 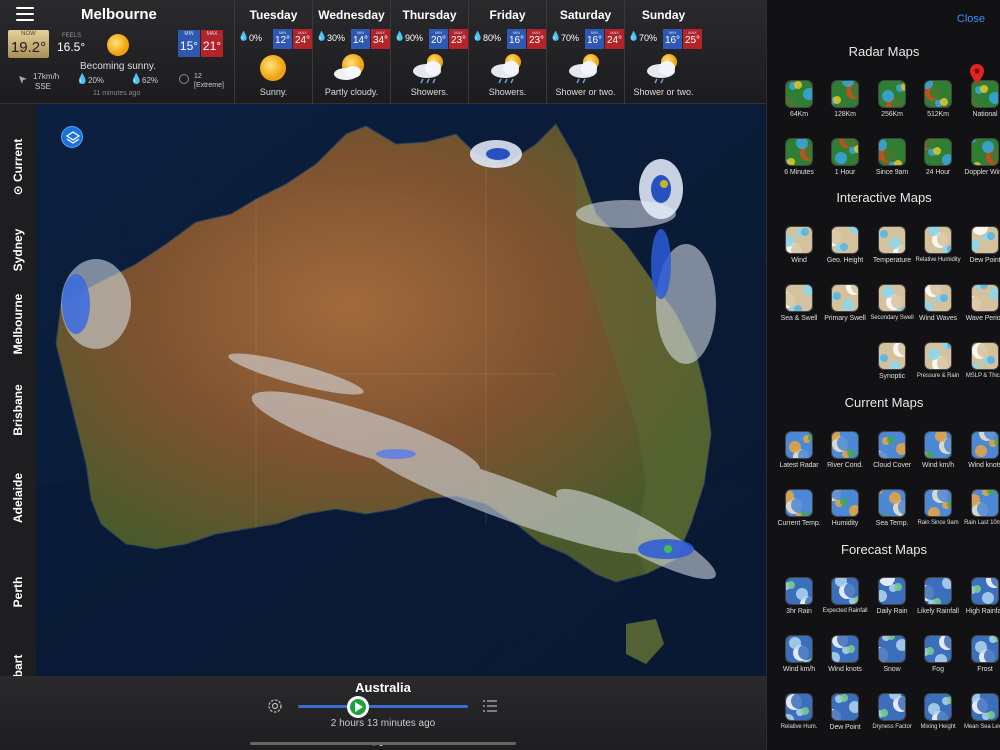 I want to click on map-tile-label: Frost, so click(x=985, y=669).